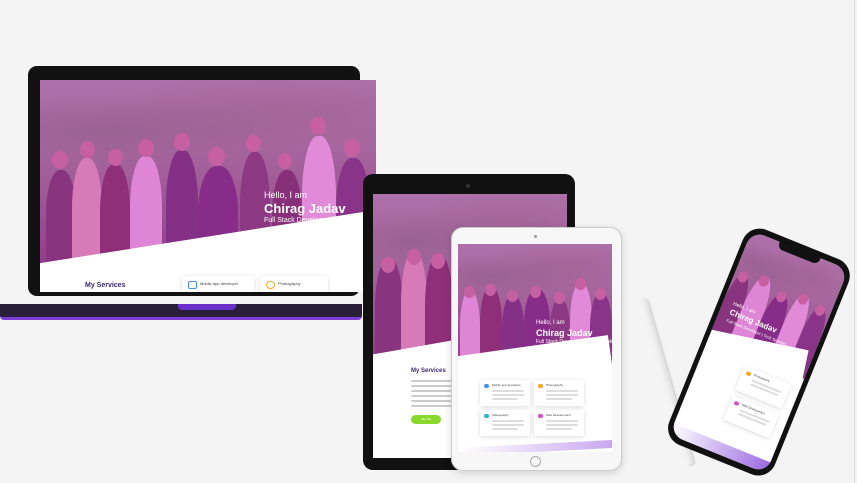 Image resolution: width=857 pixels, height=483 pixels. Describe the element at coordinates (535, 445) in the screenshot. I see `footer-wave` at that location.